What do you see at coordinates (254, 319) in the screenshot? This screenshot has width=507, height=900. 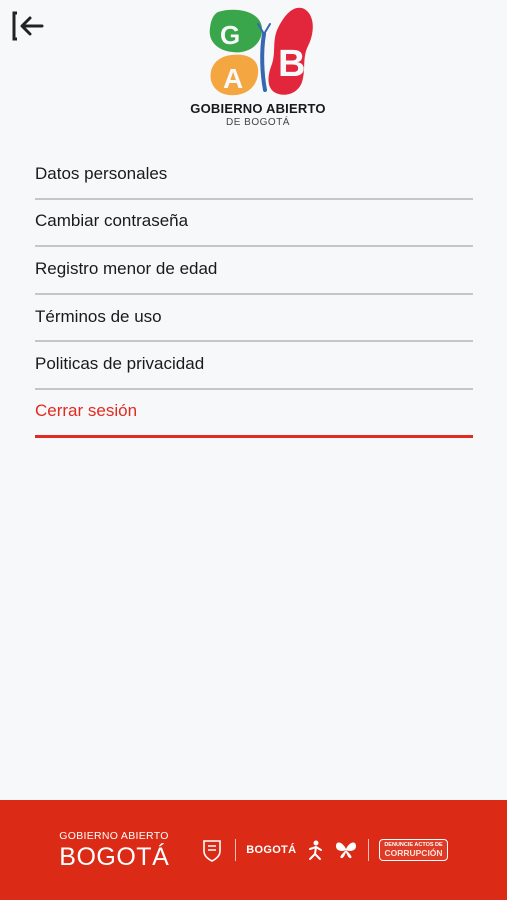 I see `menu-item-terminos-de-uso: Términos de uso` at bounding box center [254, 319].